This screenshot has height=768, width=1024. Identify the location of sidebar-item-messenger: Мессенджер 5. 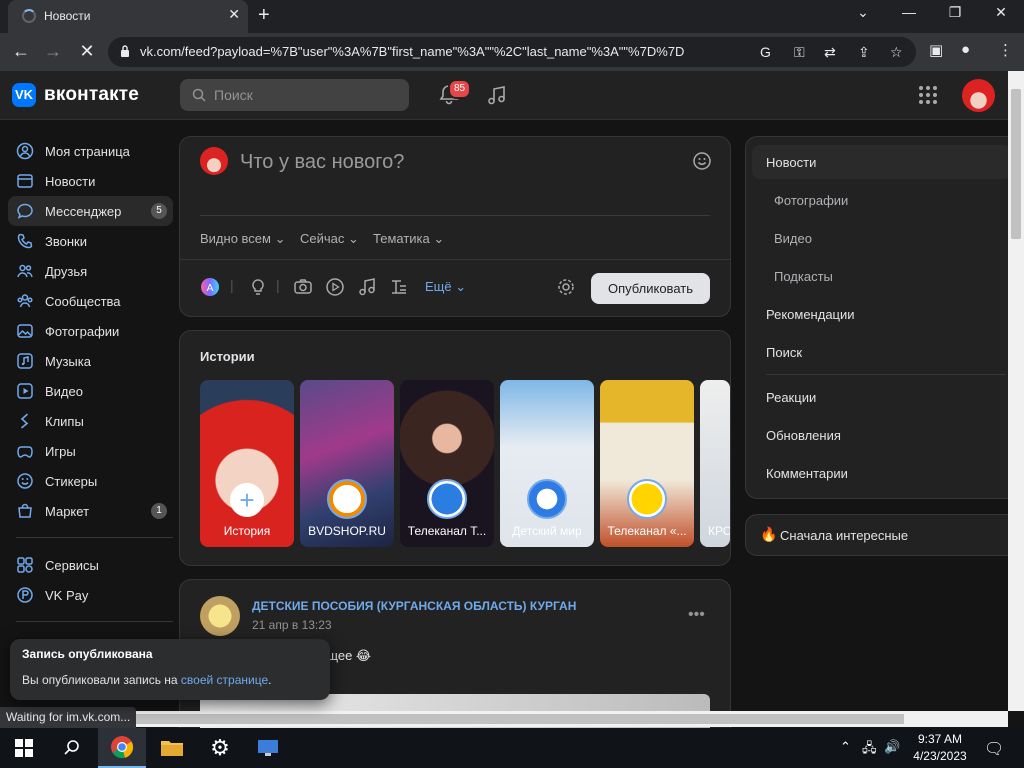
(90, 211).